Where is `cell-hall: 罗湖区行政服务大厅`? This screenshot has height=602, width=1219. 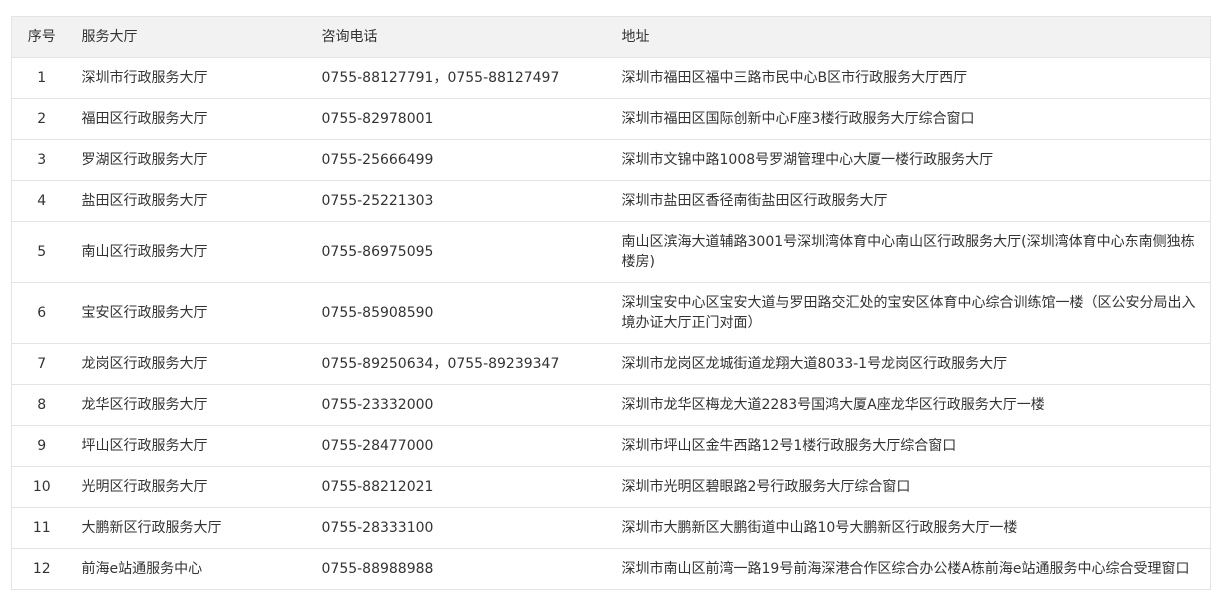 cell-hall: 罗湖区行政服务大厅 is located at coordinates (191, 160).